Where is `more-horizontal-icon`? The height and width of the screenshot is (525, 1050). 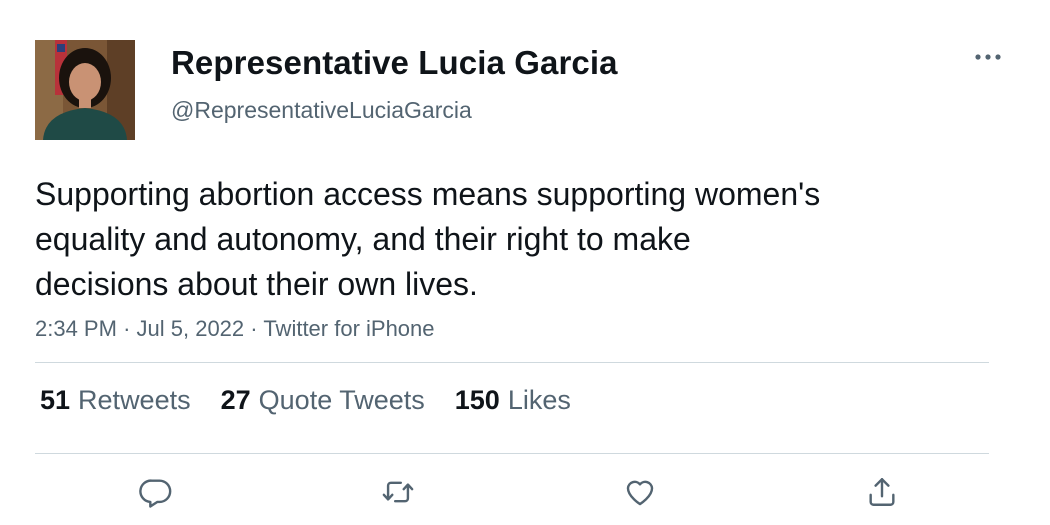
more-horizontal-icon is located at coordinates (988, 57).